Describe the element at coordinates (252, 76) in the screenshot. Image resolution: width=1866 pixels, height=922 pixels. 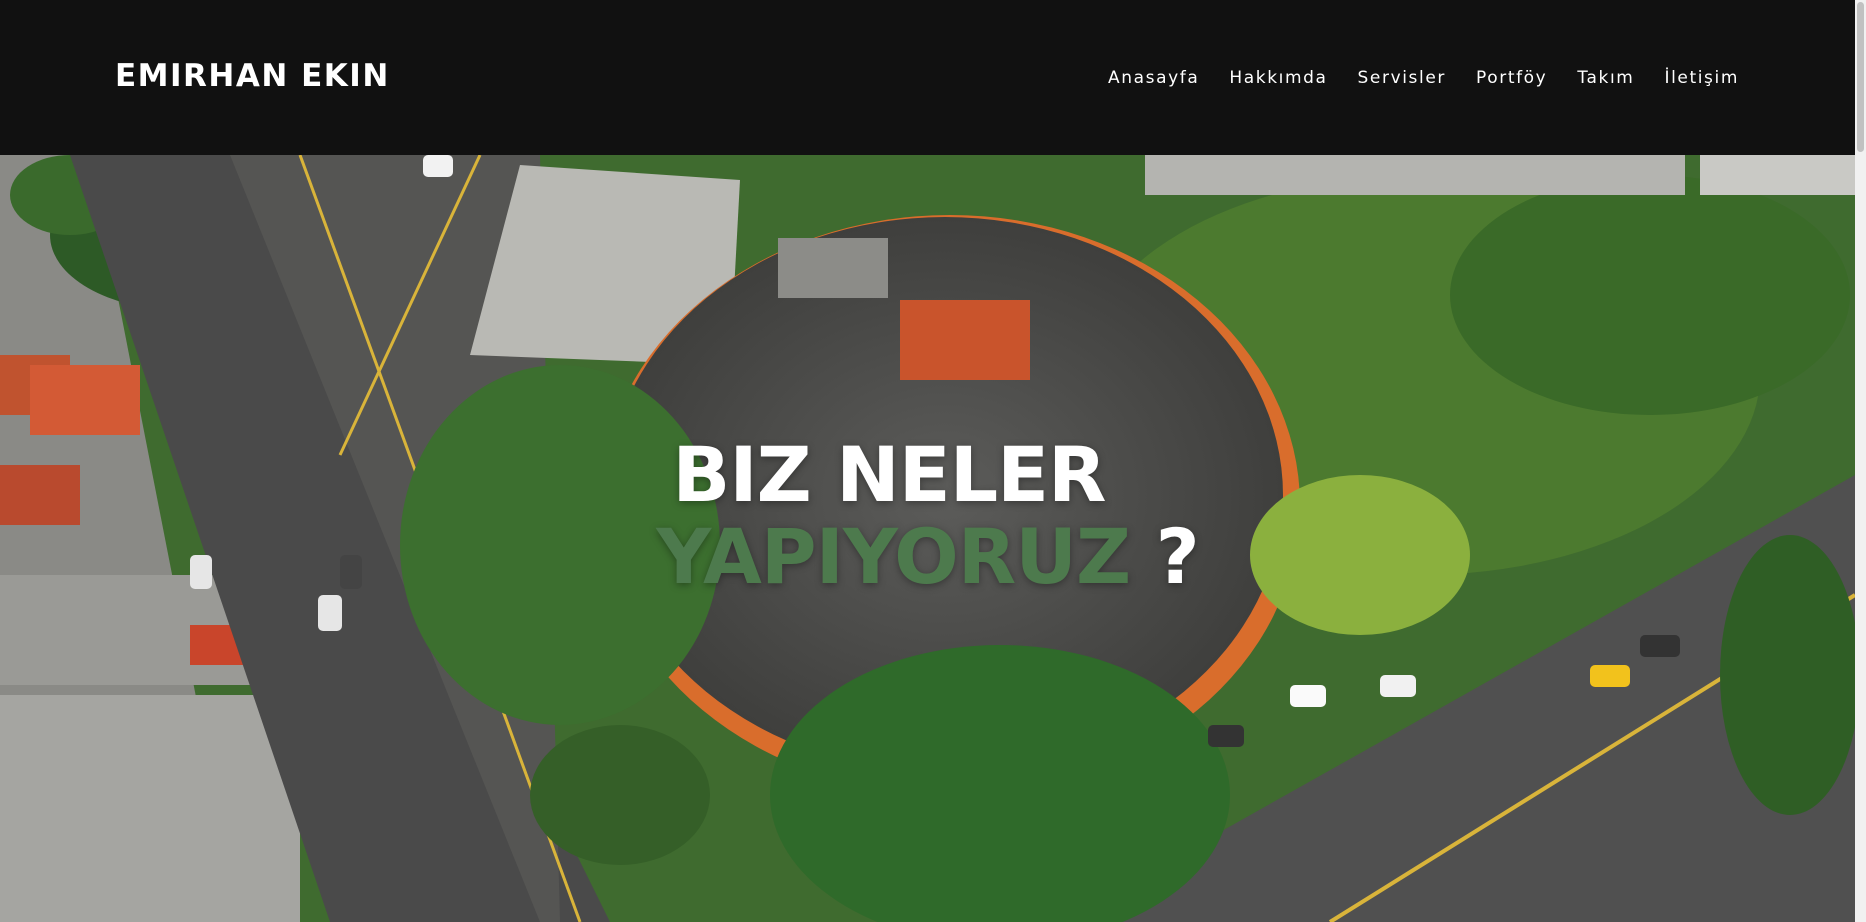
I see `brand-logo: EMIRHAN EKIN` at that location.